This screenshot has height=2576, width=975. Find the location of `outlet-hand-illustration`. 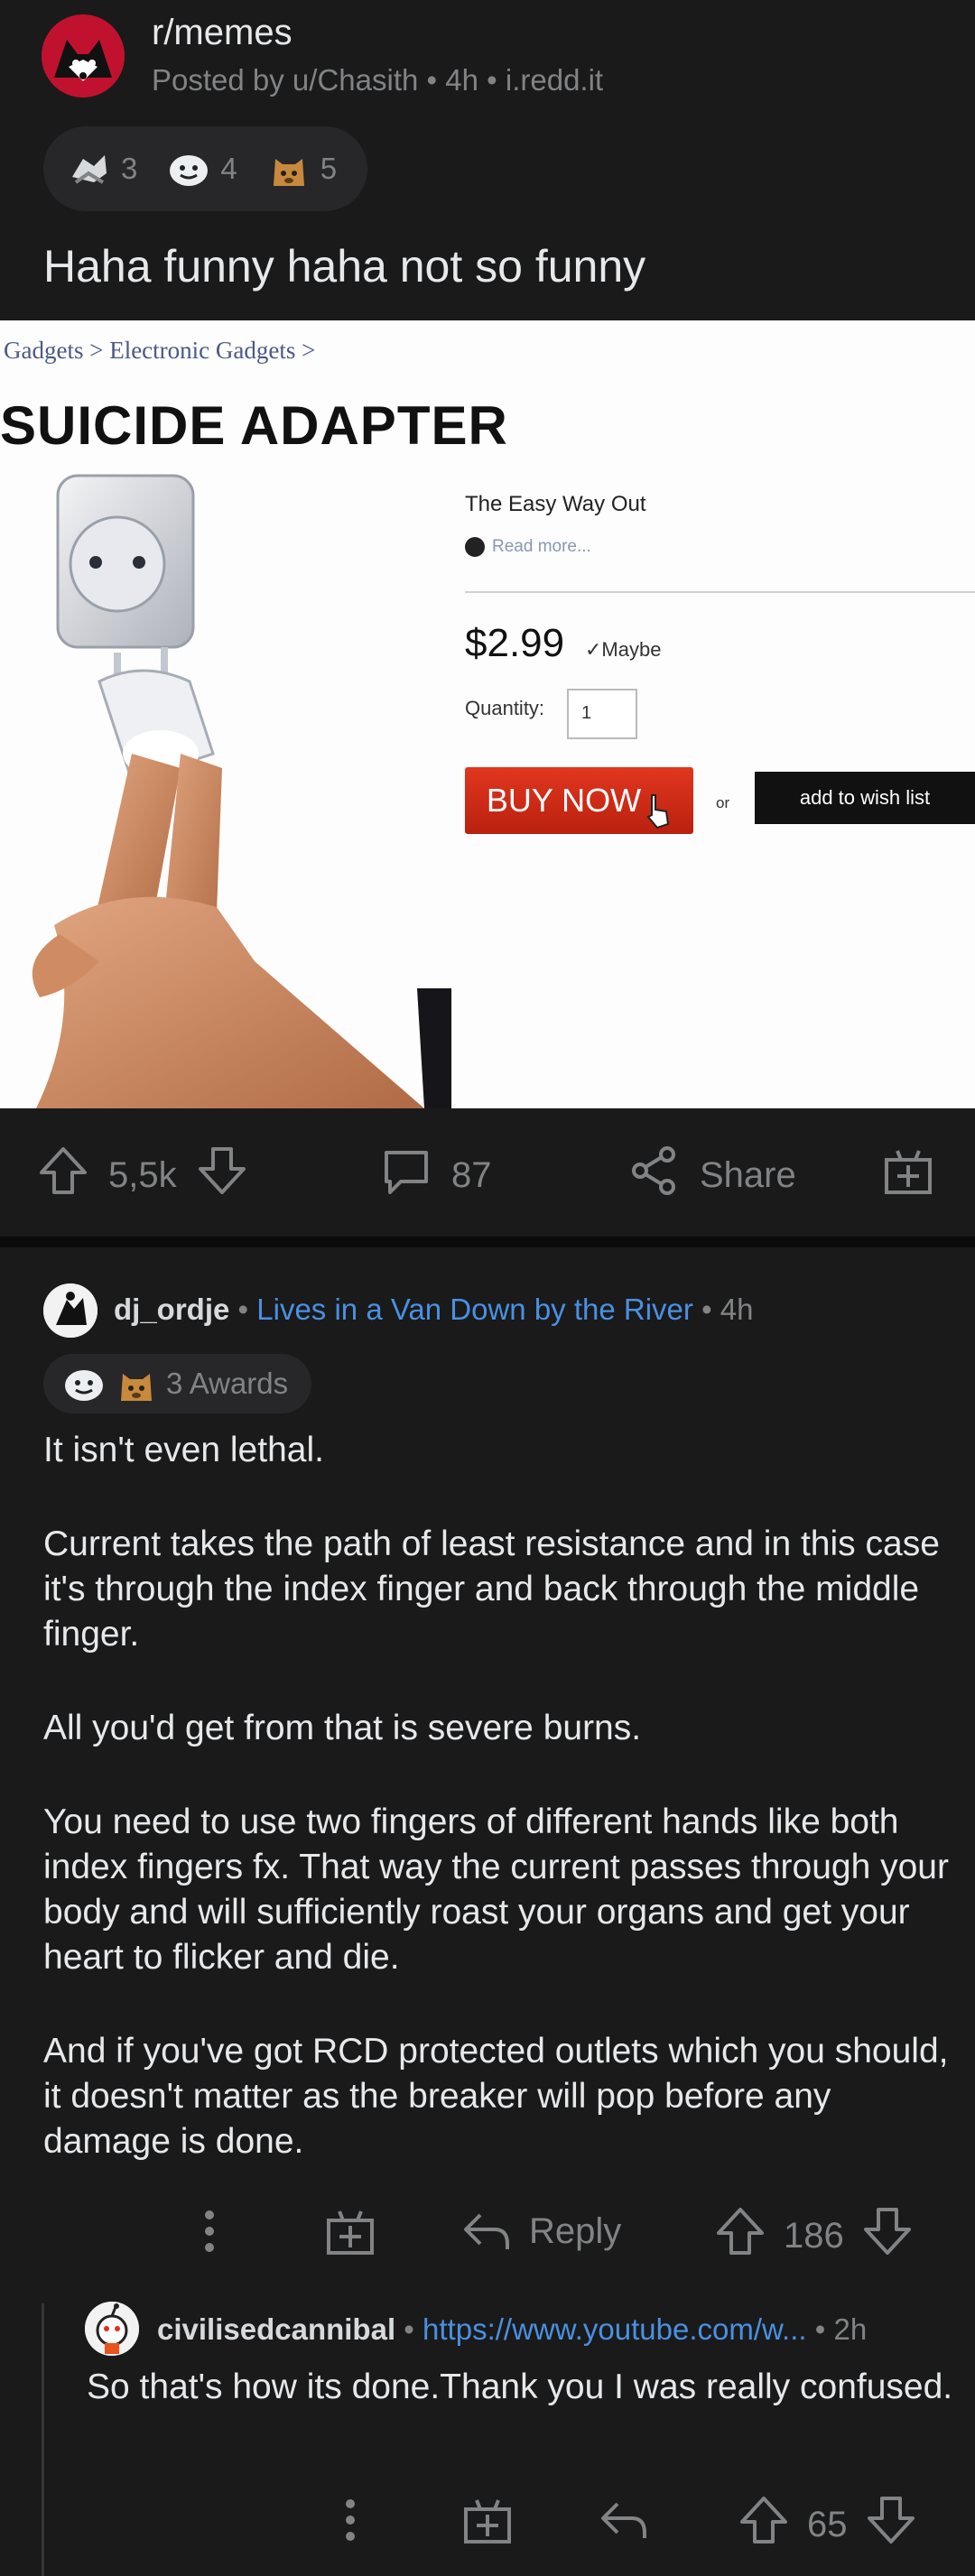

outlet-hand-illustration is located at coordinates (241, 791).